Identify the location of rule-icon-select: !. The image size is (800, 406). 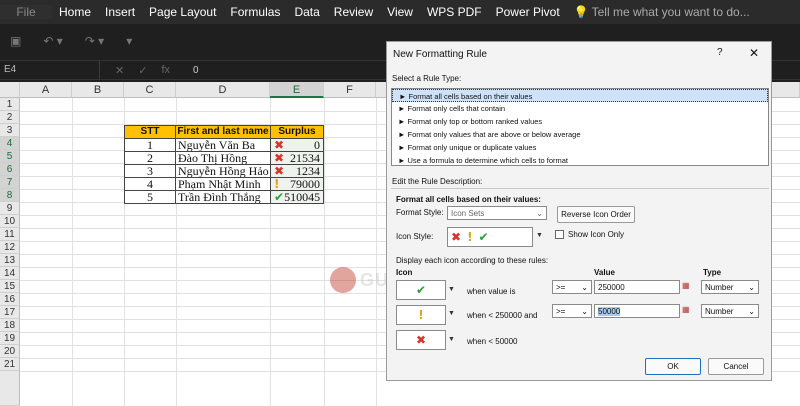
(421, 315).